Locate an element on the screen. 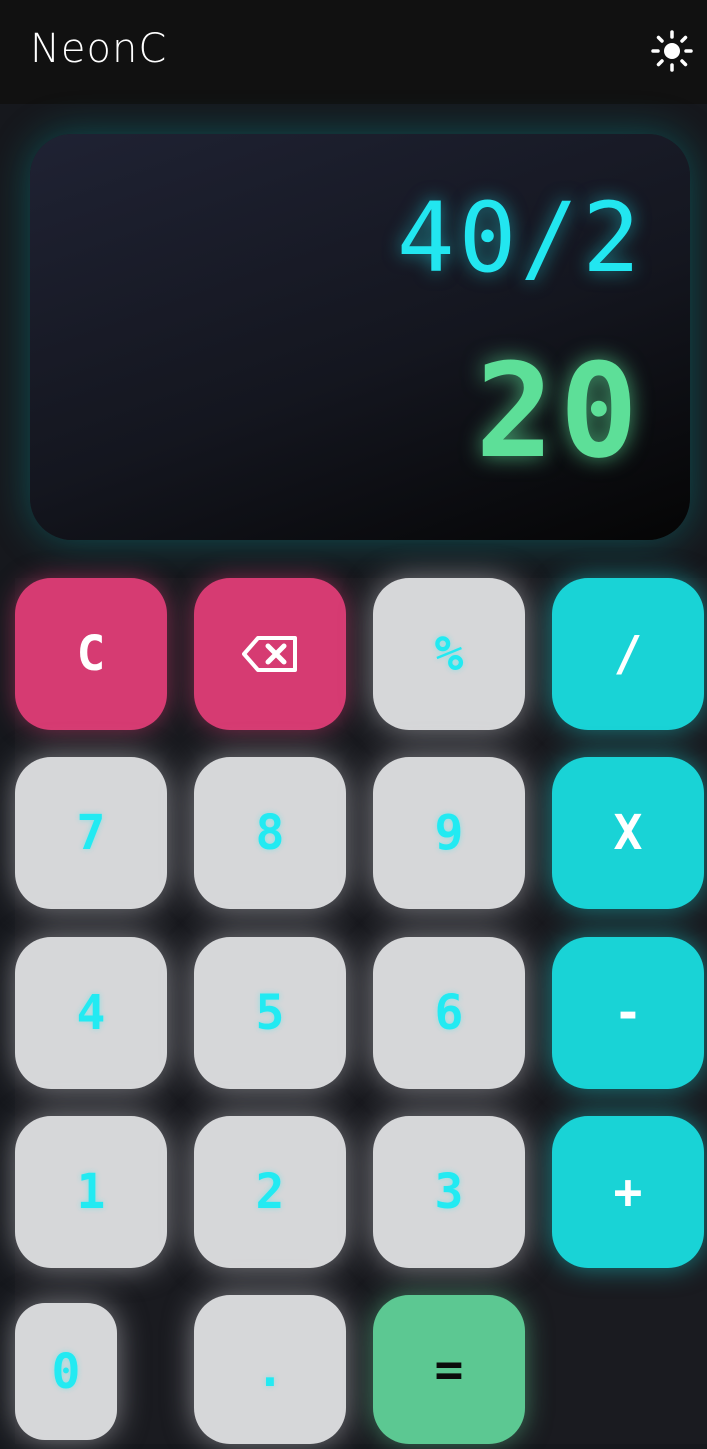  minus-button: - is located at coordinates (628, 1013).